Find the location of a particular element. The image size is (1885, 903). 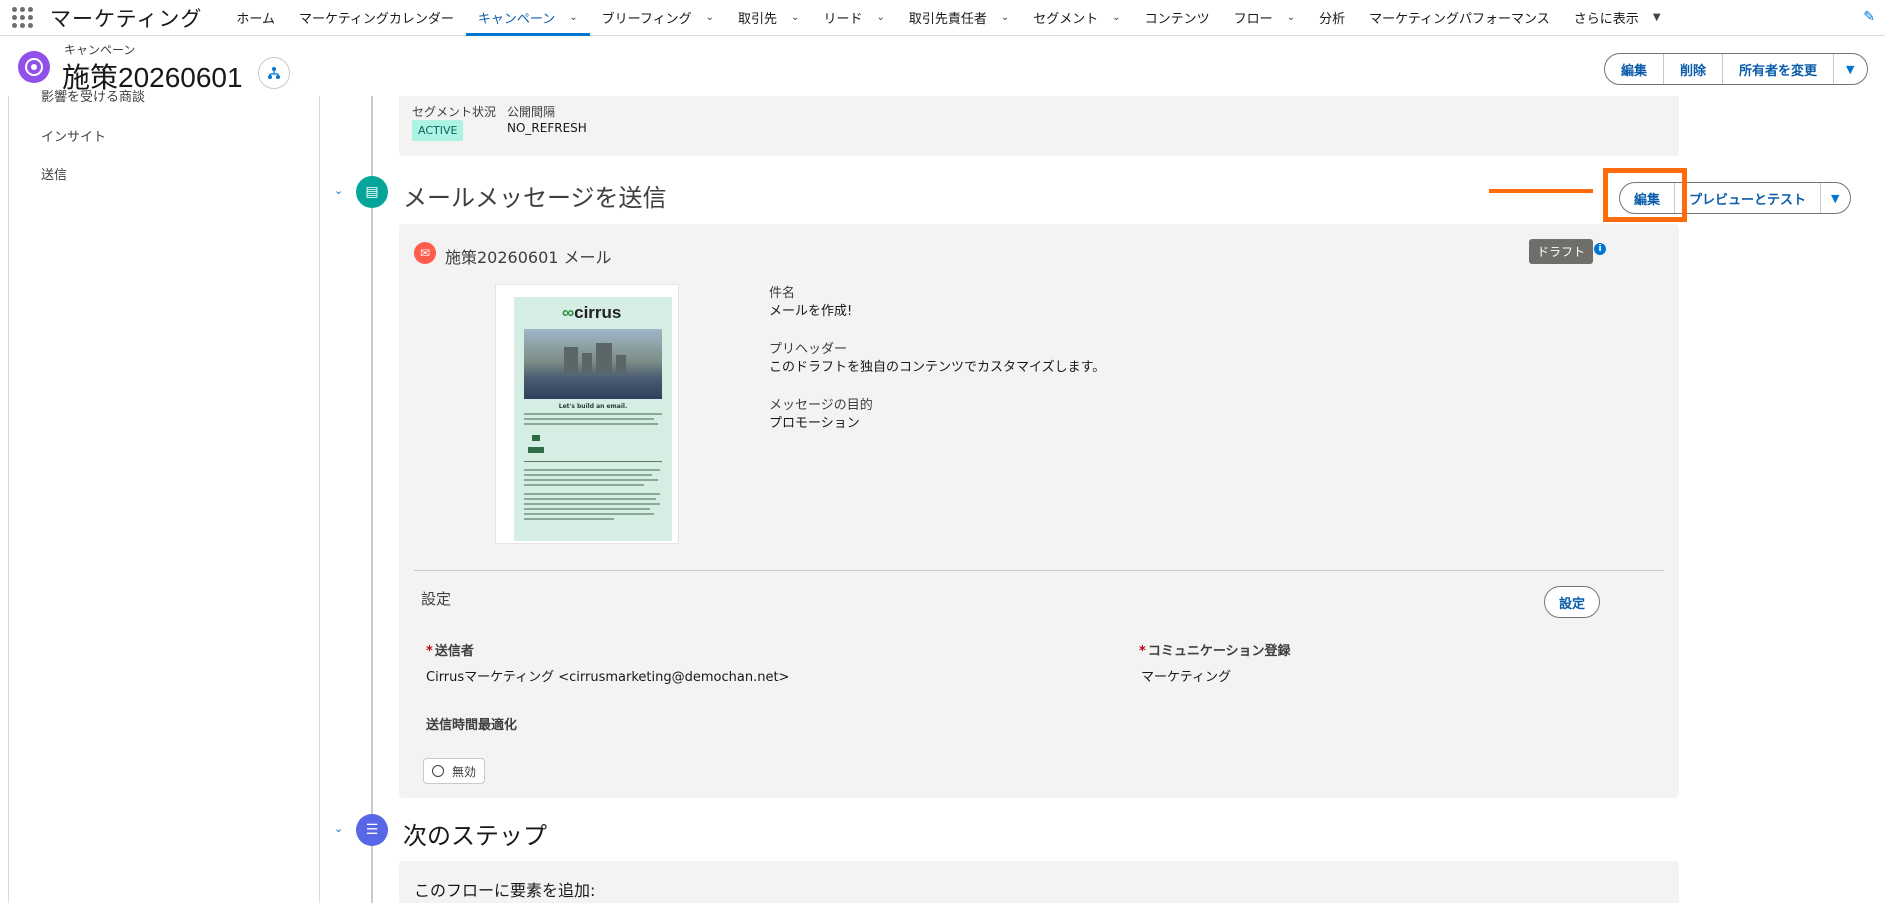

nav-item-11: マーケティングパフォーマンス is located at coordinates (1459, 18).